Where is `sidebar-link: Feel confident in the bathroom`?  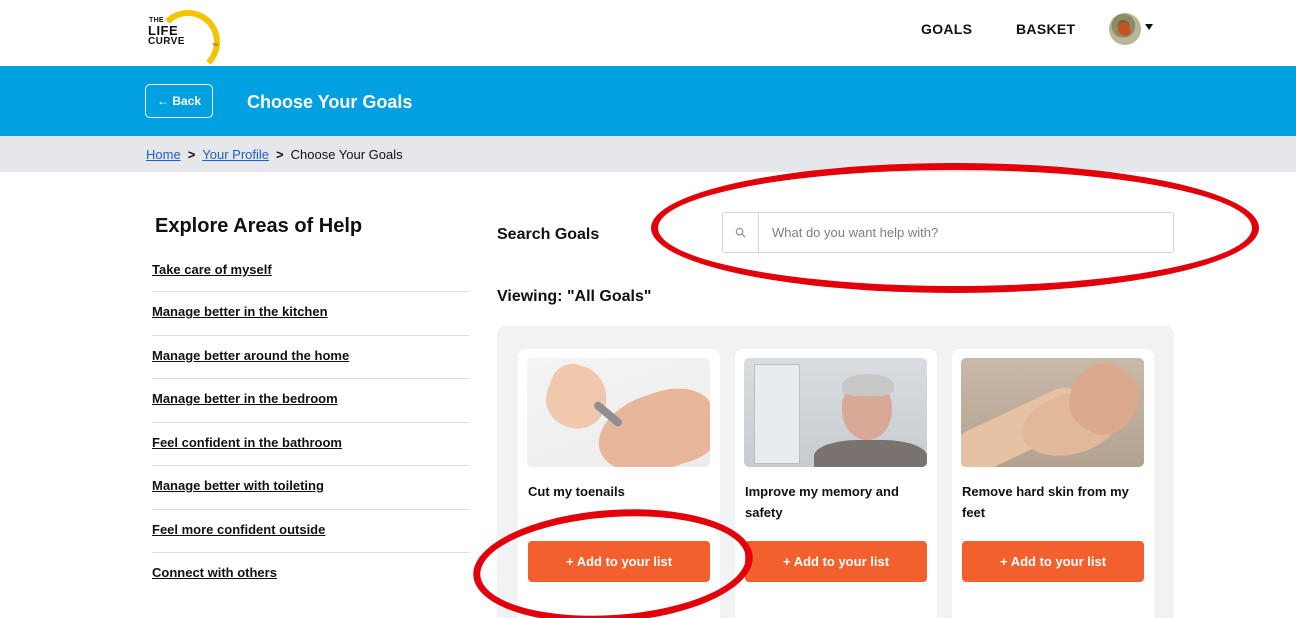
sidebar-link: Feel confident in the bathroom is located at coordinates (247, 442).